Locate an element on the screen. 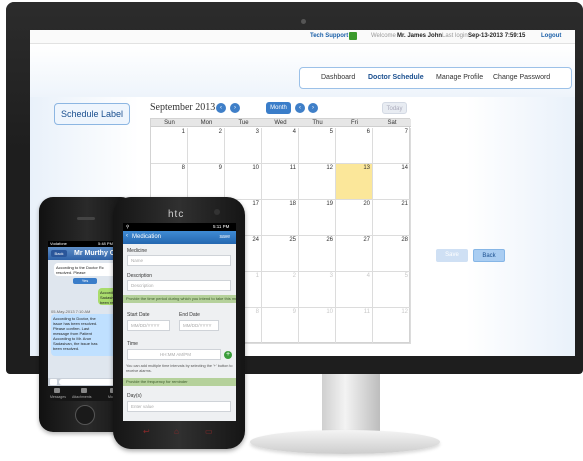  calendar-header: Sun Mon Tue Wed Thu Fri Sat is located at coordinates (281, 123).